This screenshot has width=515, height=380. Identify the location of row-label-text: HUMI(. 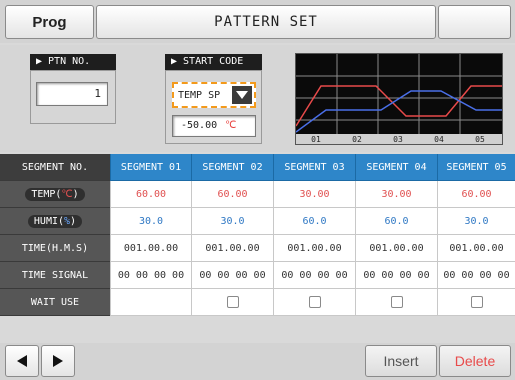
(49, 221).